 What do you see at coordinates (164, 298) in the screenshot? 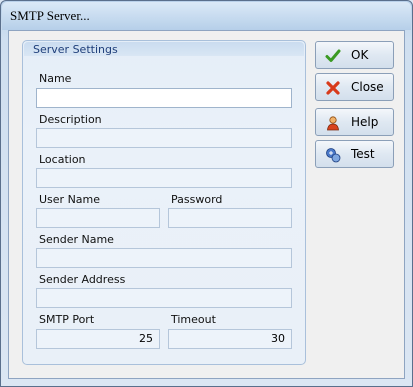
I see `sender-address-input` at bounding box center [164, 298].